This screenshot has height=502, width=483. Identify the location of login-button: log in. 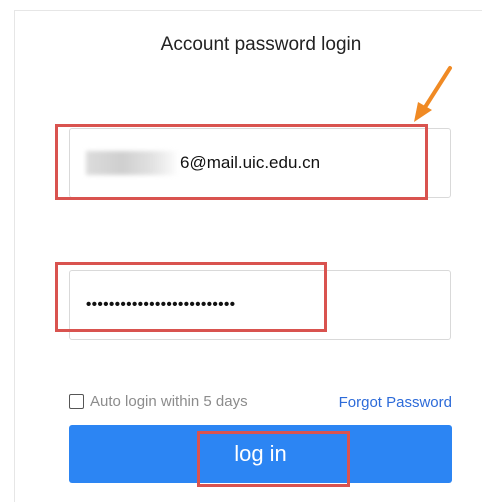
(260, 454).